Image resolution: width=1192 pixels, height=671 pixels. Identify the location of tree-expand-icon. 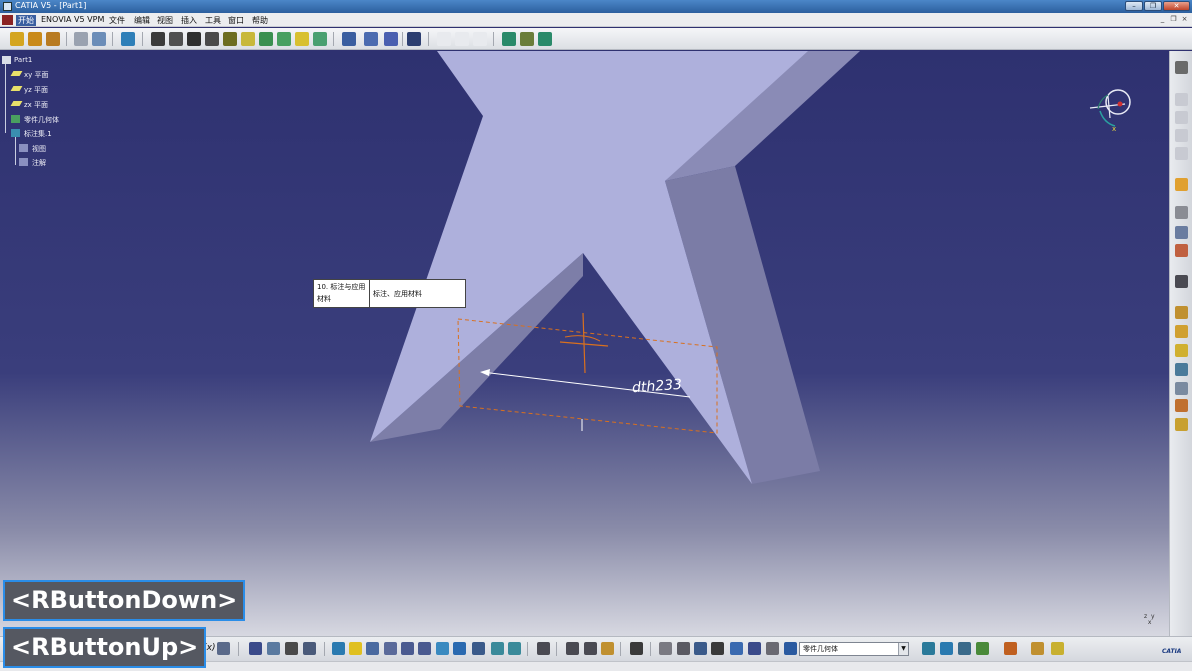
(273, 648).